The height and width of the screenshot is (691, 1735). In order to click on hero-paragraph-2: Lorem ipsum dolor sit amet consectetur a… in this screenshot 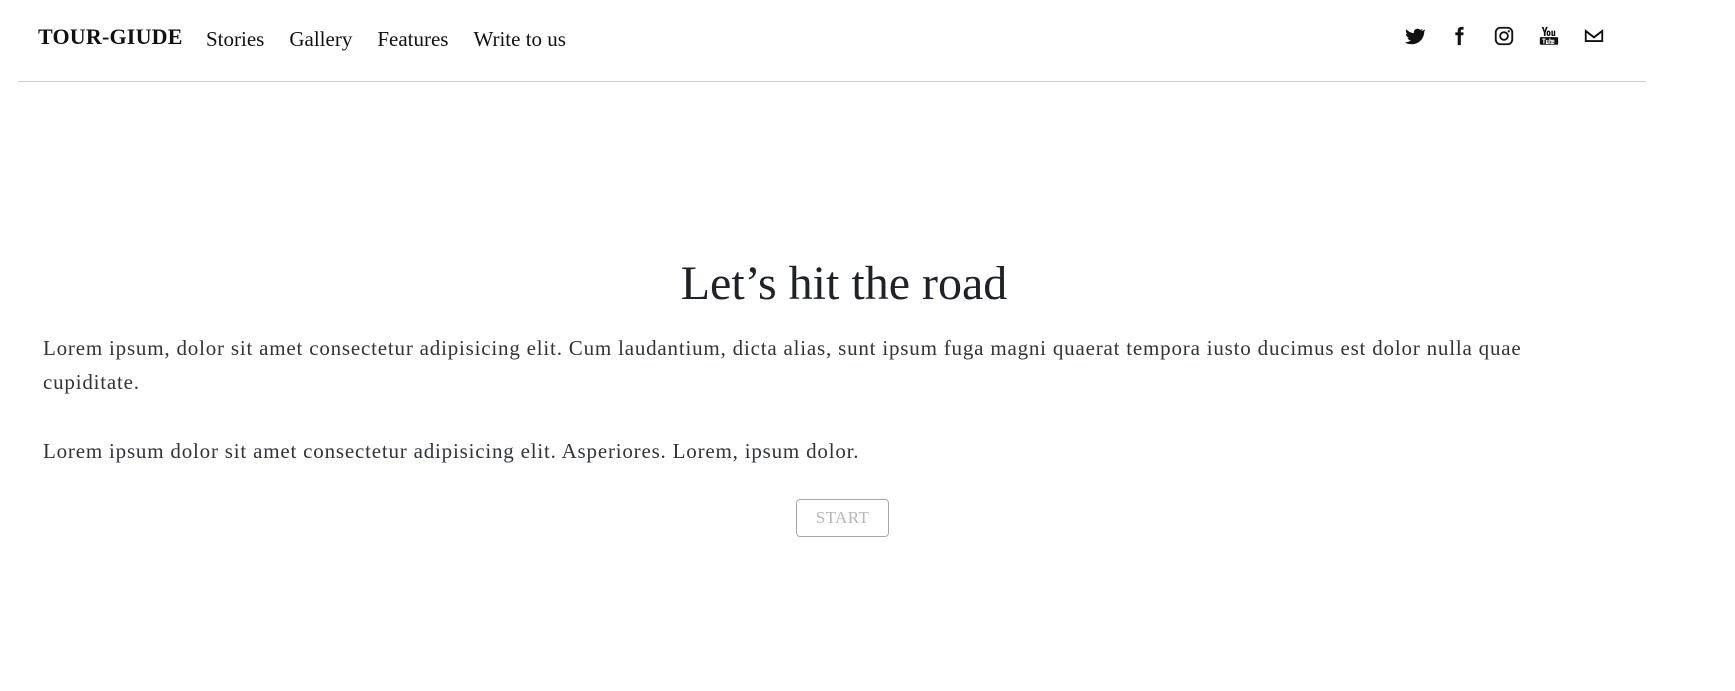, I will do `click(451, 451)`.